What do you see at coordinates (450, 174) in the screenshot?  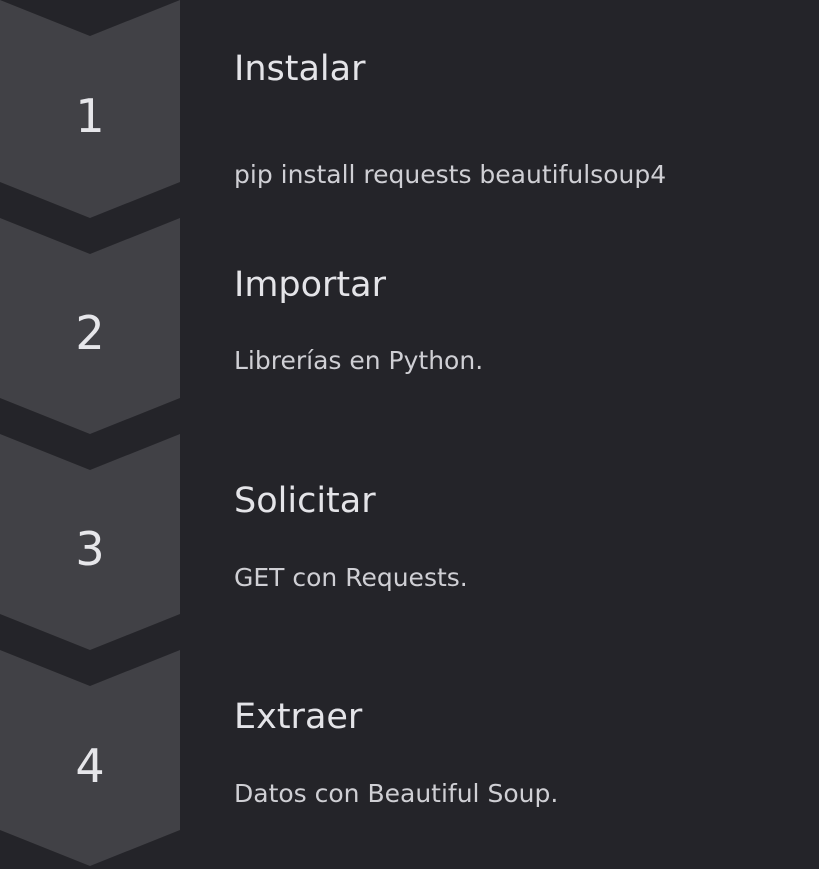 I see `step-1-description: pip install requests beautifulsoup4` at bounding box center [450, 174].